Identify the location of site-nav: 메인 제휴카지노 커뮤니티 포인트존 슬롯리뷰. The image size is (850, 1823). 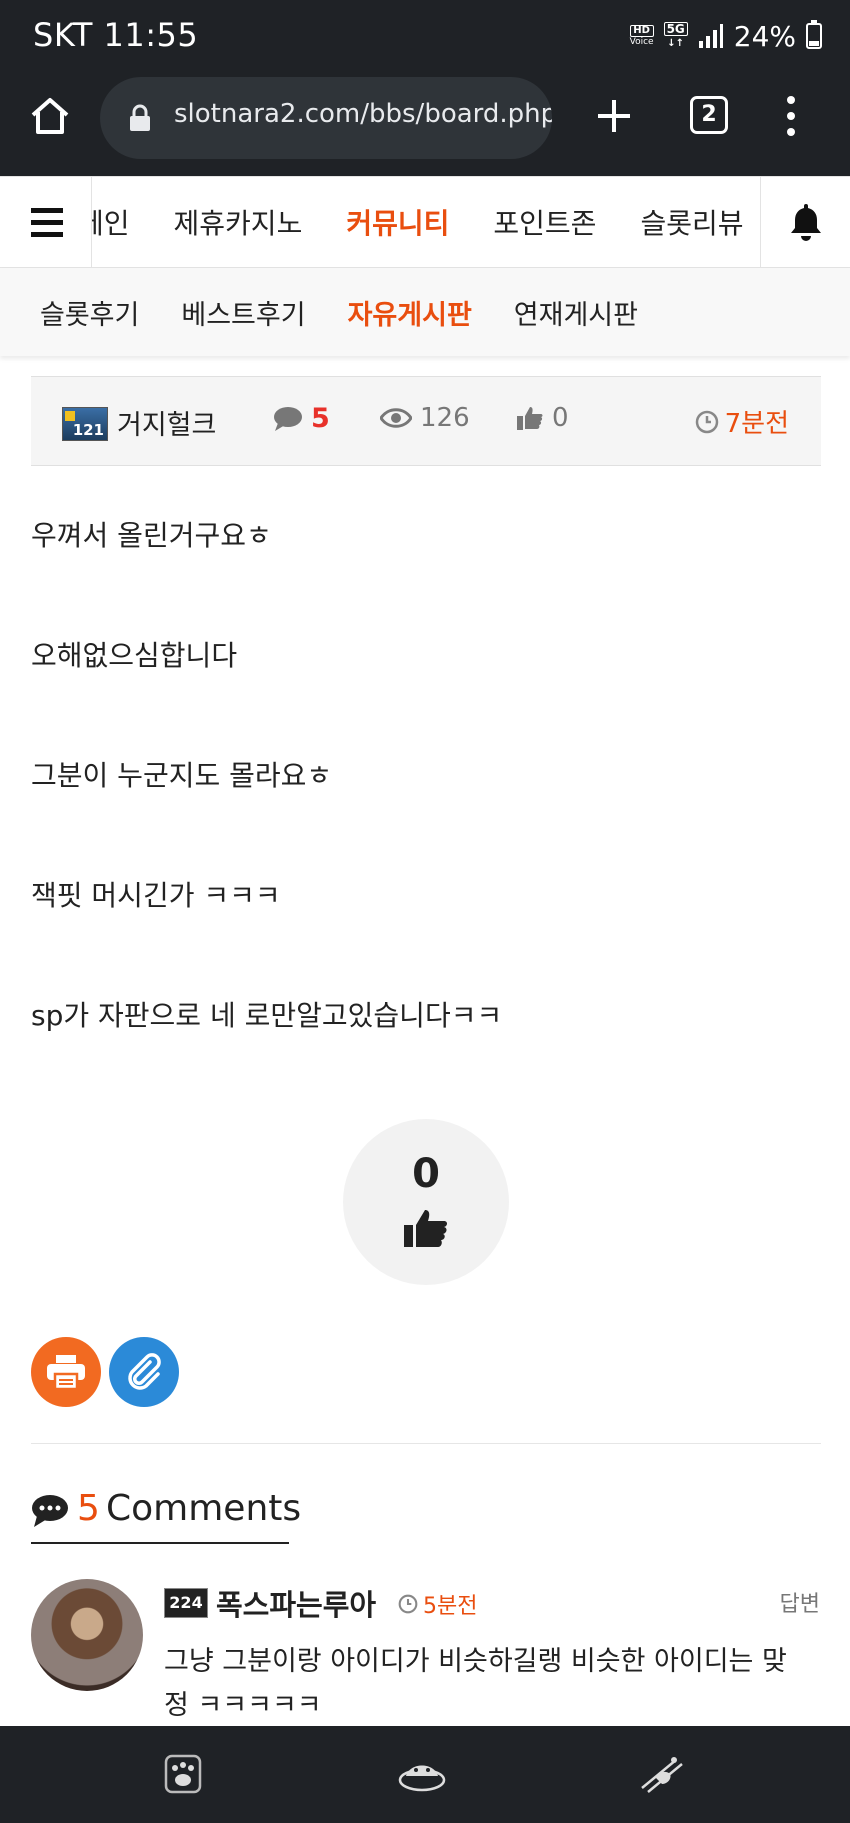
(425, 222).